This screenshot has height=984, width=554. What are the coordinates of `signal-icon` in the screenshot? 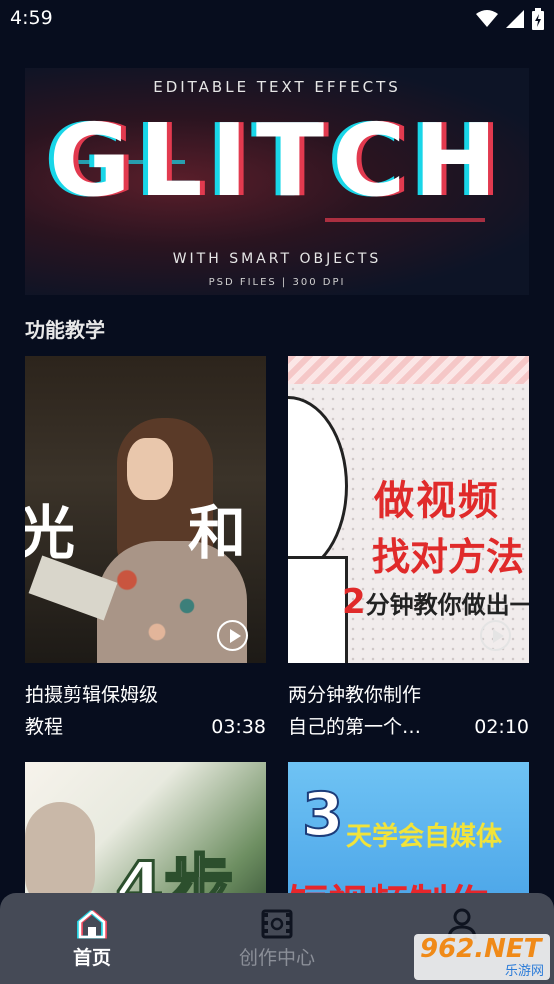 It's located at (515, 19).